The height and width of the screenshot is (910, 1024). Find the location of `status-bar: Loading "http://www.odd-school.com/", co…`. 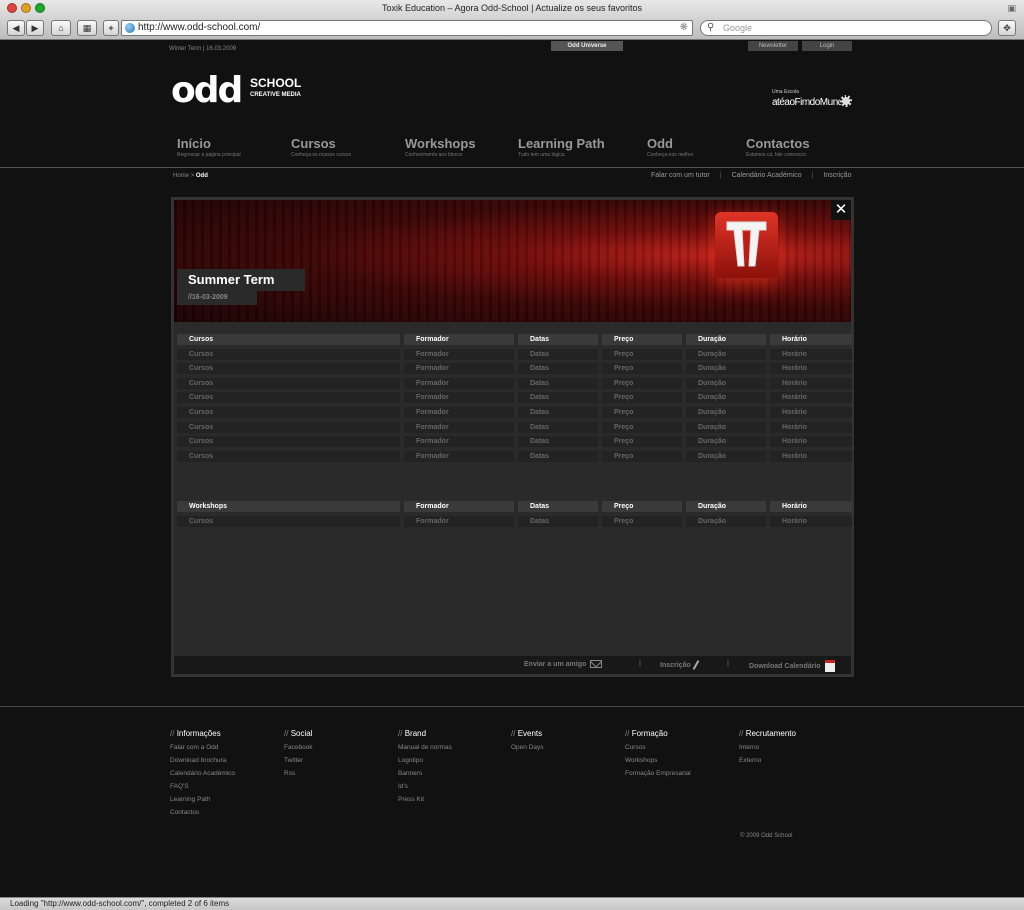

status-bar: Loading "http://www.odd-school.com/", co… is located at coordinates (512, 903).